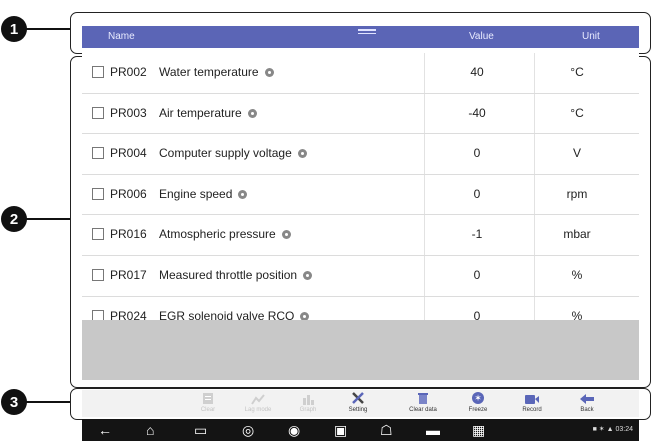 This screenshot has width=651, height=441. I want to click on button-label: Freeze, so click(478, 410).